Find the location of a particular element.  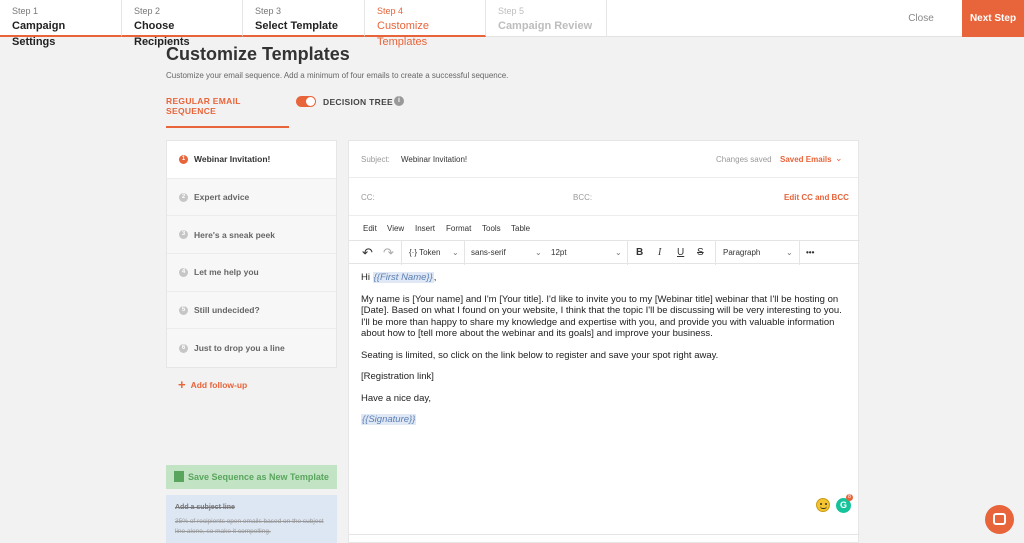

cc-field: CC: is located at coordinates (368, 197).